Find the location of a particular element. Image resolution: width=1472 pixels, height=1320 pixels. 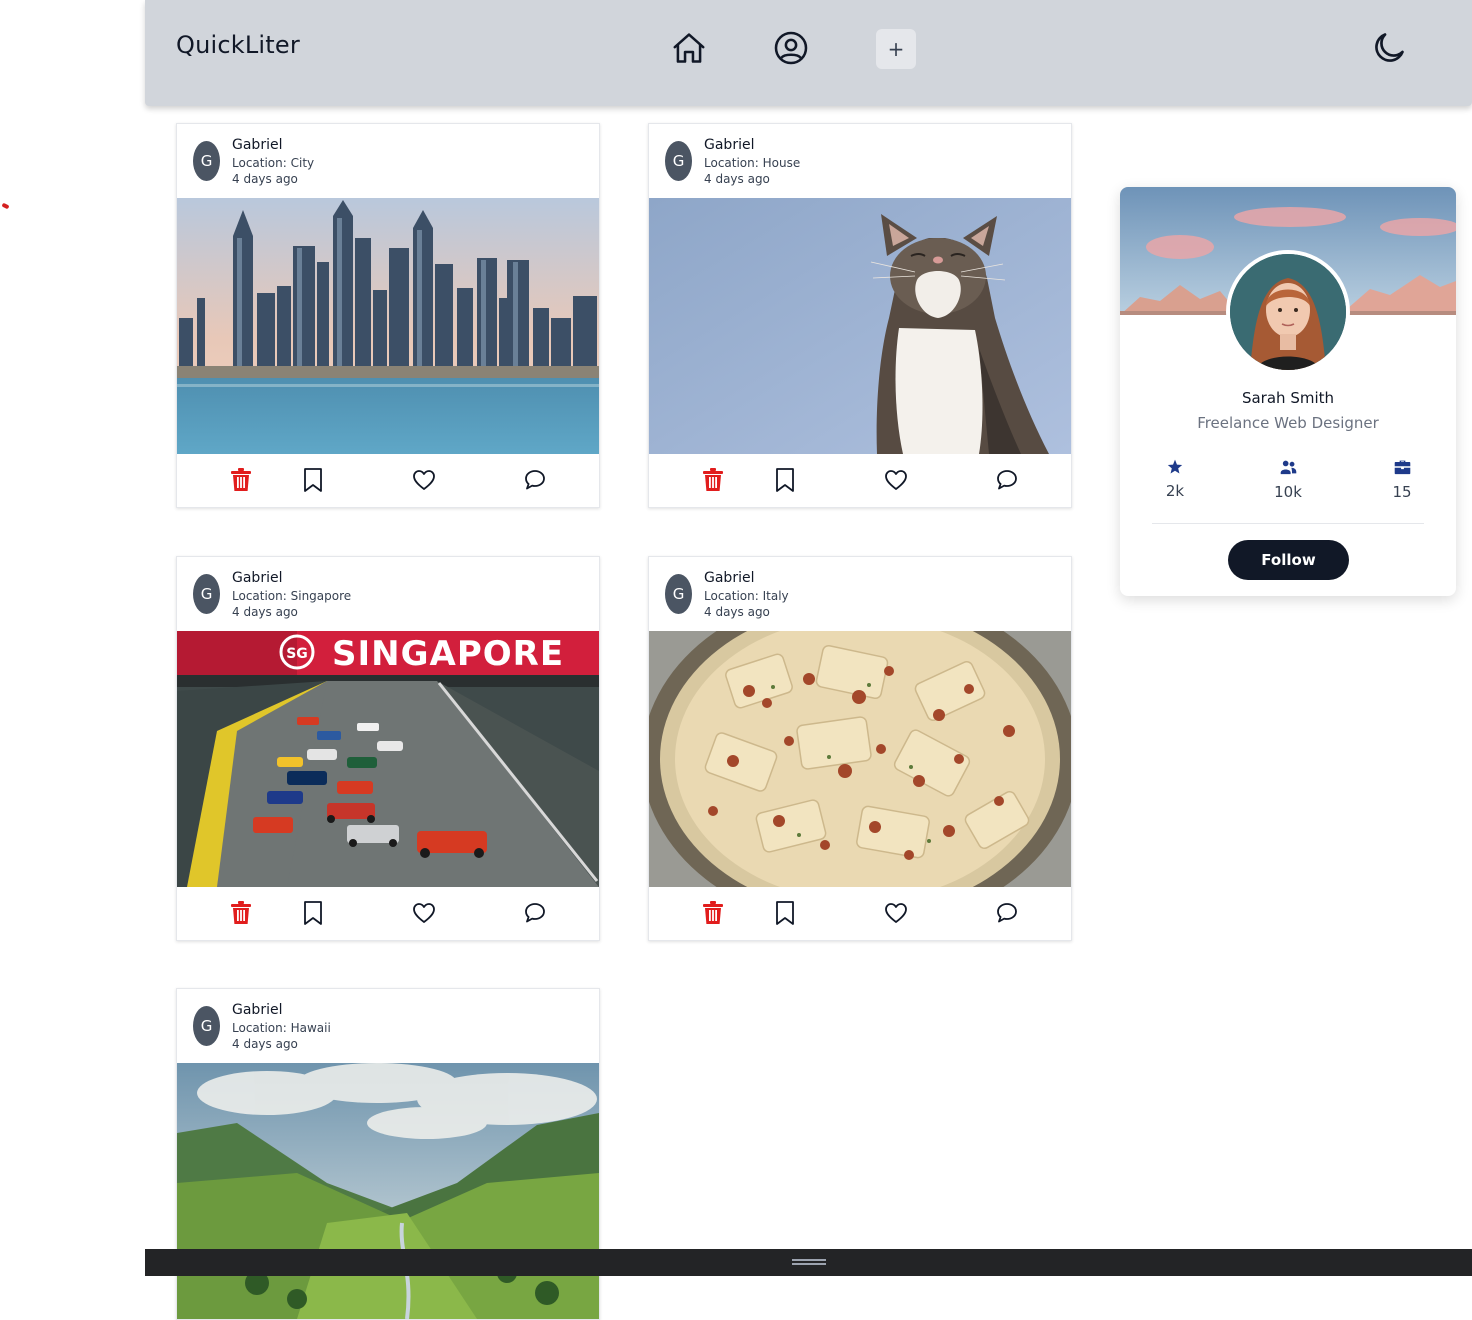

profile-divider is located at coordinates (1288, 523).